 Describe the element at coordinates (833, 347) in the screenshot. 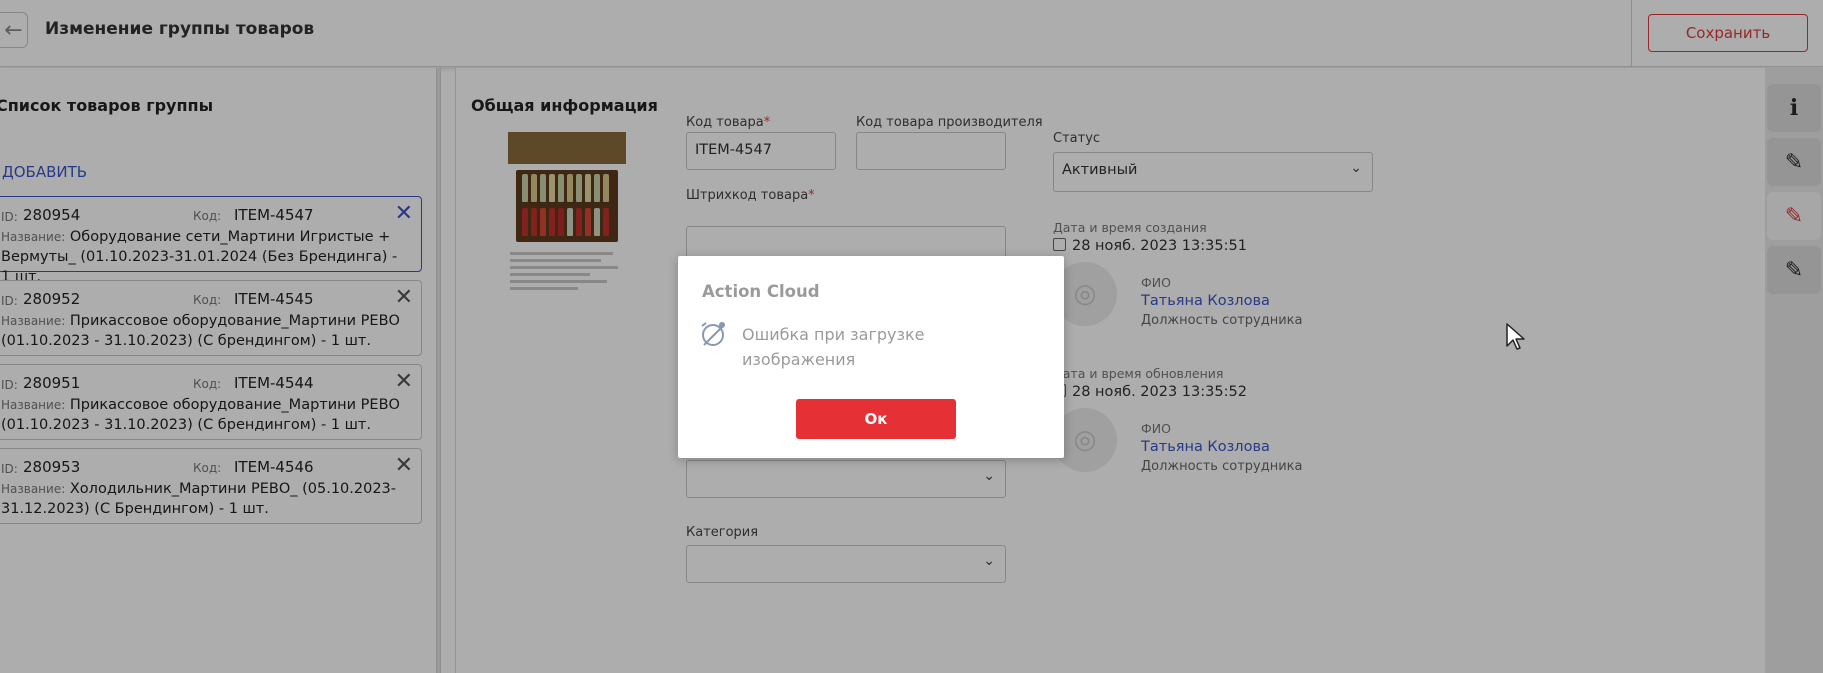

I see `dialog-message: Ошибка при загрузке изображения` at that location.